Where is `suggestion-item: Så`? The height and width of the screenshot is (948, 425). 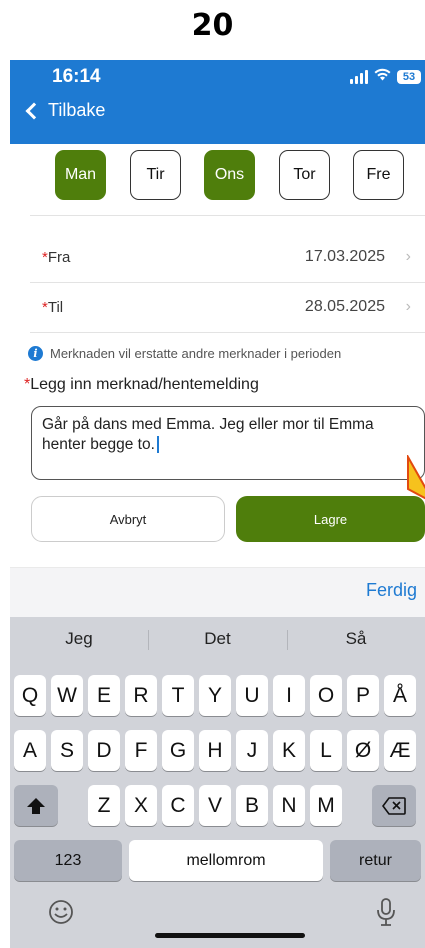 suggestion-item: Så is located at coordinates (356, 639).